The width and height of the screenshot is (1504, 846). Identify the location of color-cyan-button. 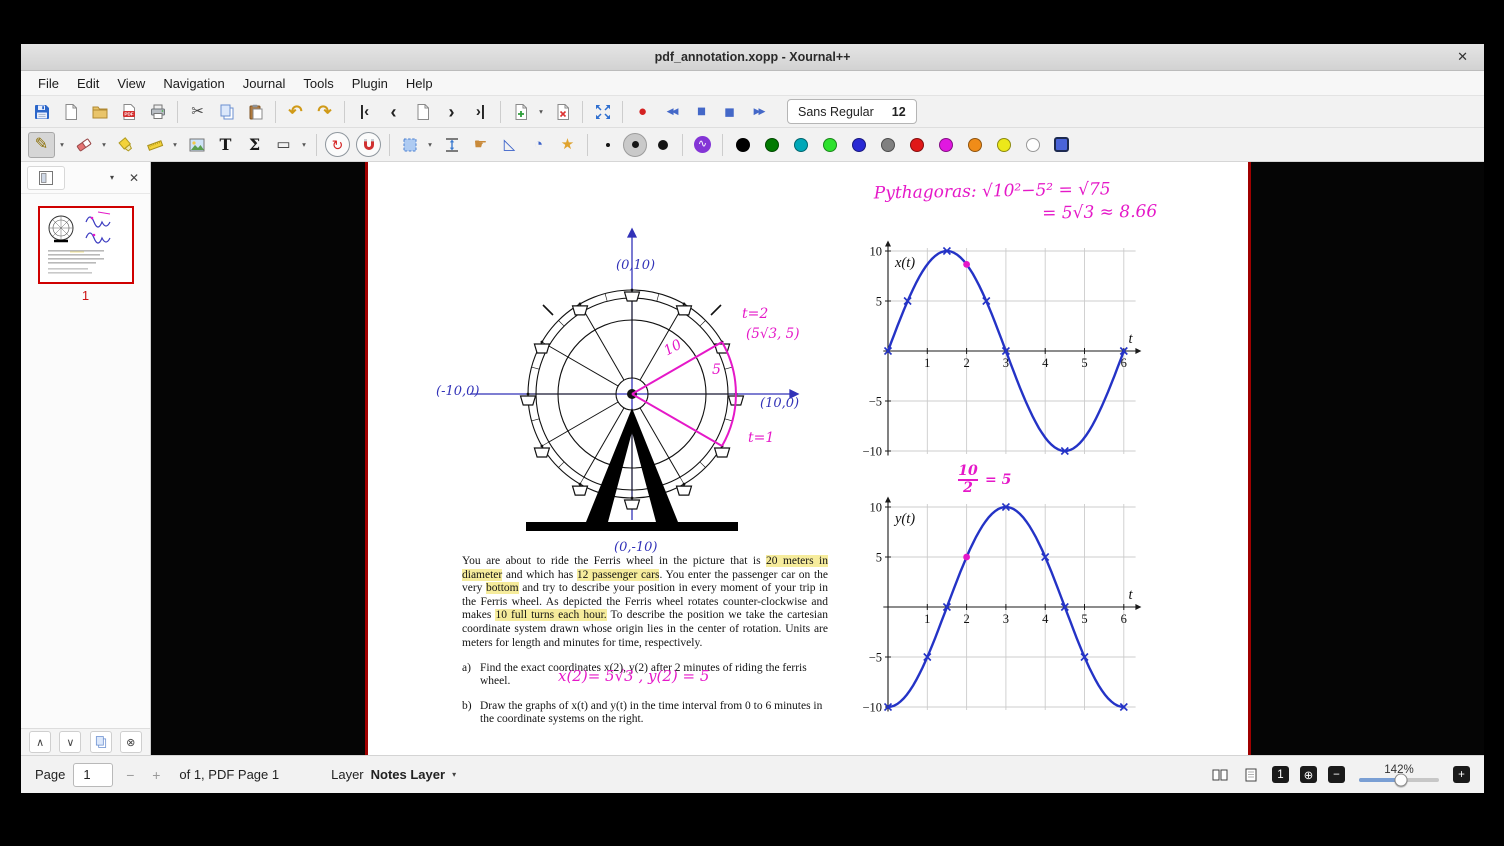
(800, 145).